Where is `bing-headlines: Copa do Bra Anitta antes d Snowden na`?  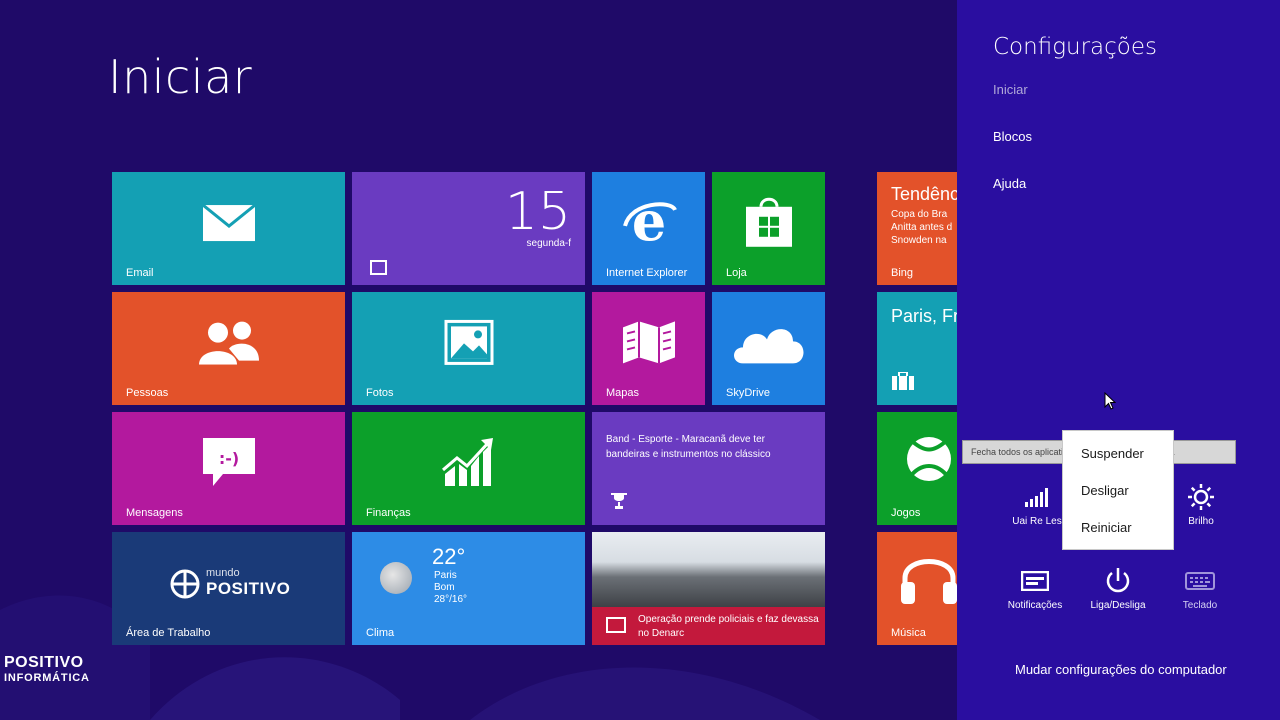
bing-headlines: Copa do Bra Anitta antes d Snowden na is located at coordinates (921, 227).